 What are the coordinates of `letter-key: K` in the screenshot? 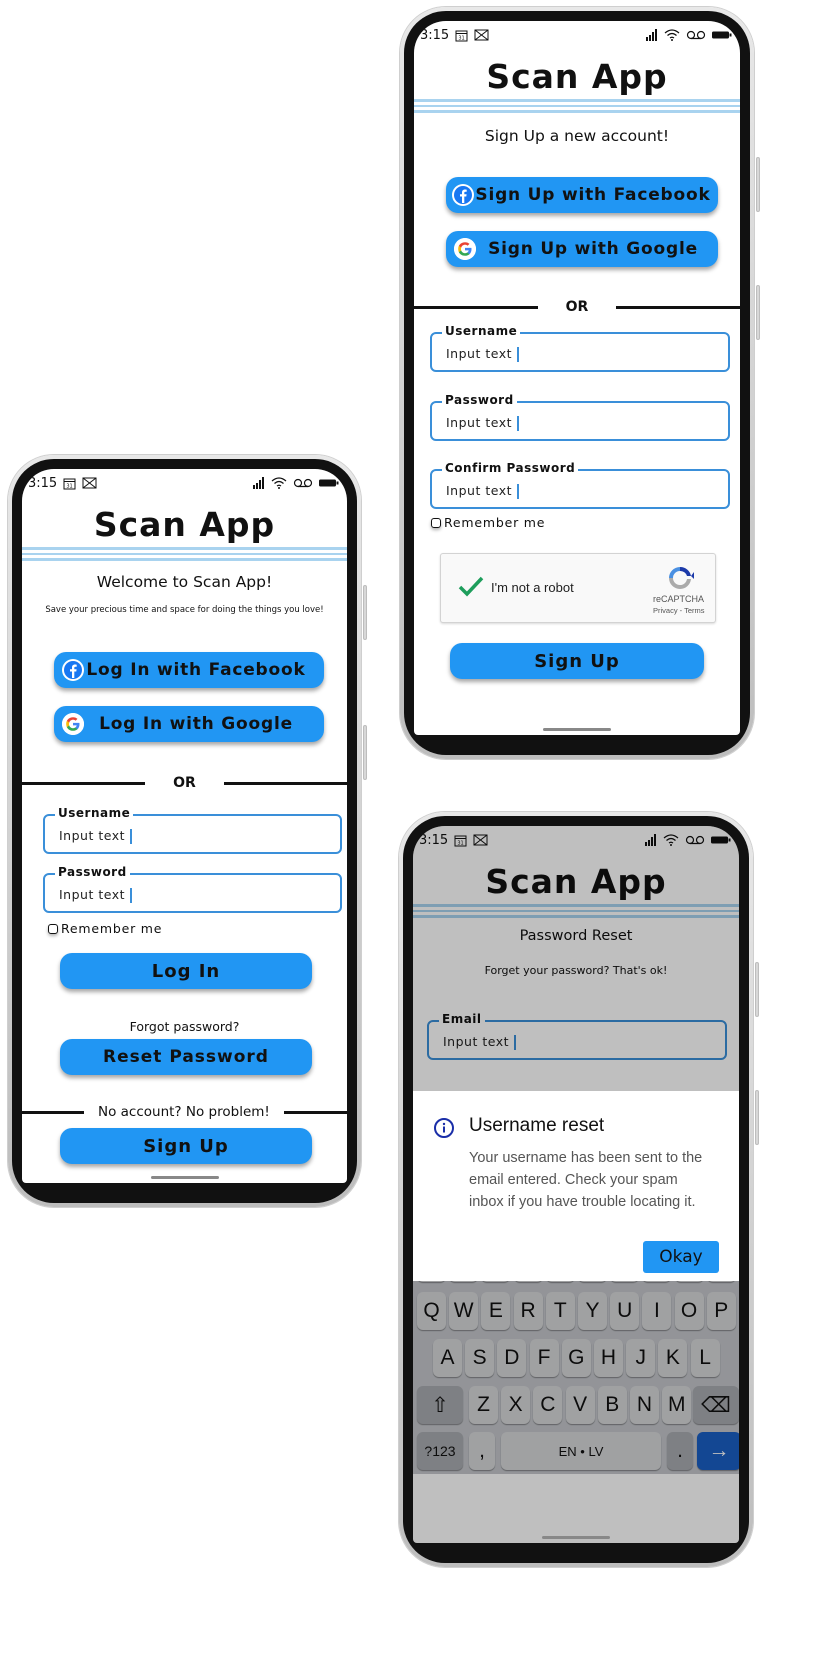 It's located at (673, 1358).